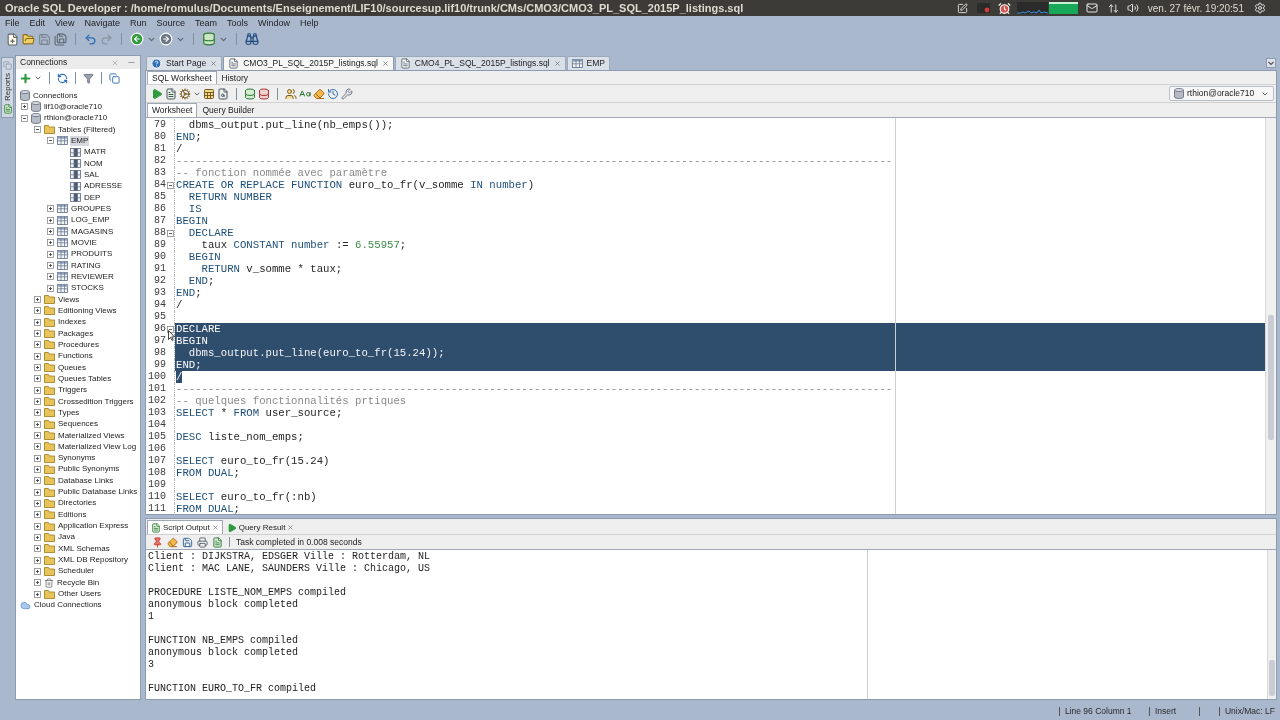 This screenshot has height=720, width=1280. What do you see at coordinates (92, 197) in the screenshot?
I see `tree-item: DEP` at bounding box center [92, 197].